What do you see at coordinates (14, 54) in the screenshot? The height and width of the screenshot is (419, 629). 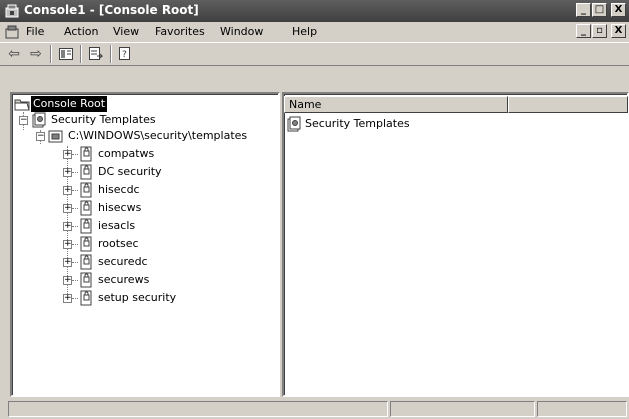 I see `back-icon: ⇦` at bounding box center [14, 54].